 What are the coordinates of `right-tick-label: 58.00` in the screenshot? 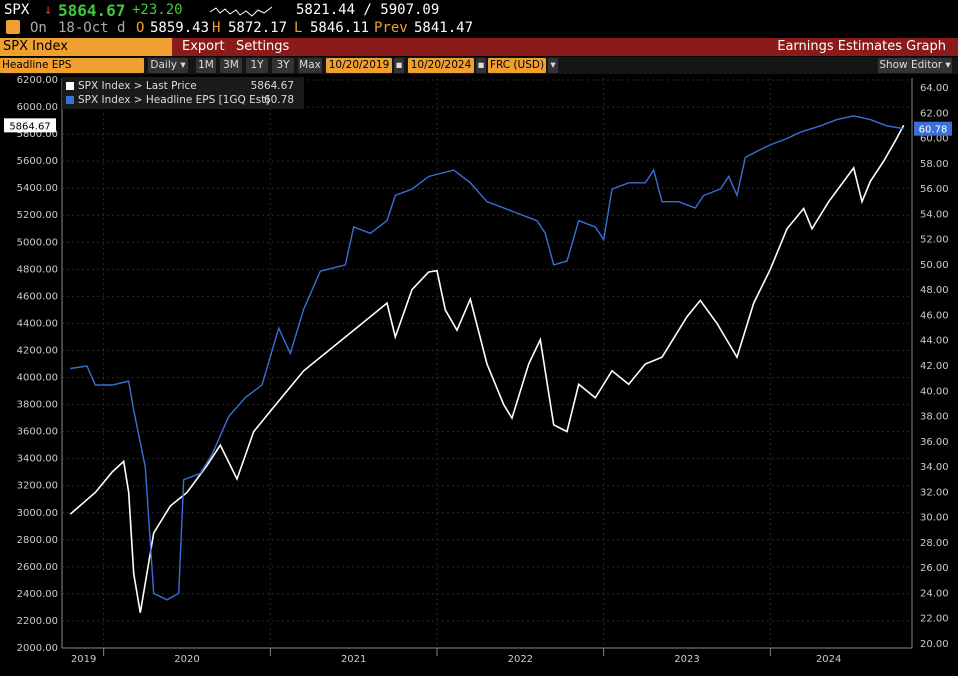 It's located at (934, 164).